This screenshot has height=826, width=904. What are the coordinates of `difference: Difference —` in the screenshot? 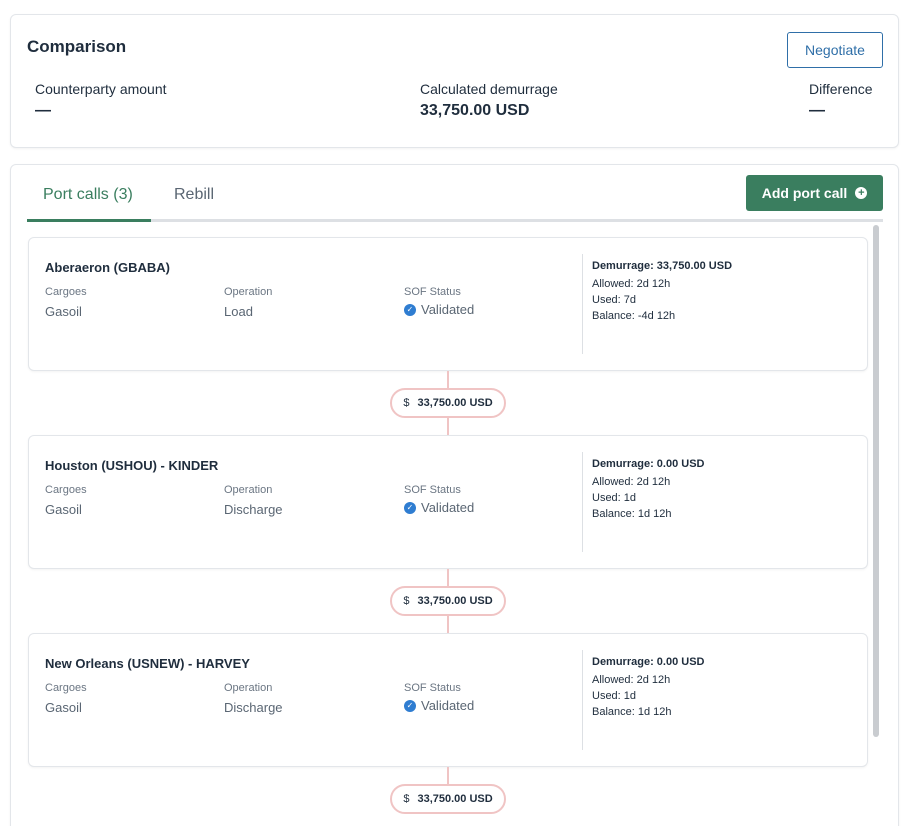 It's located at (841, 100).